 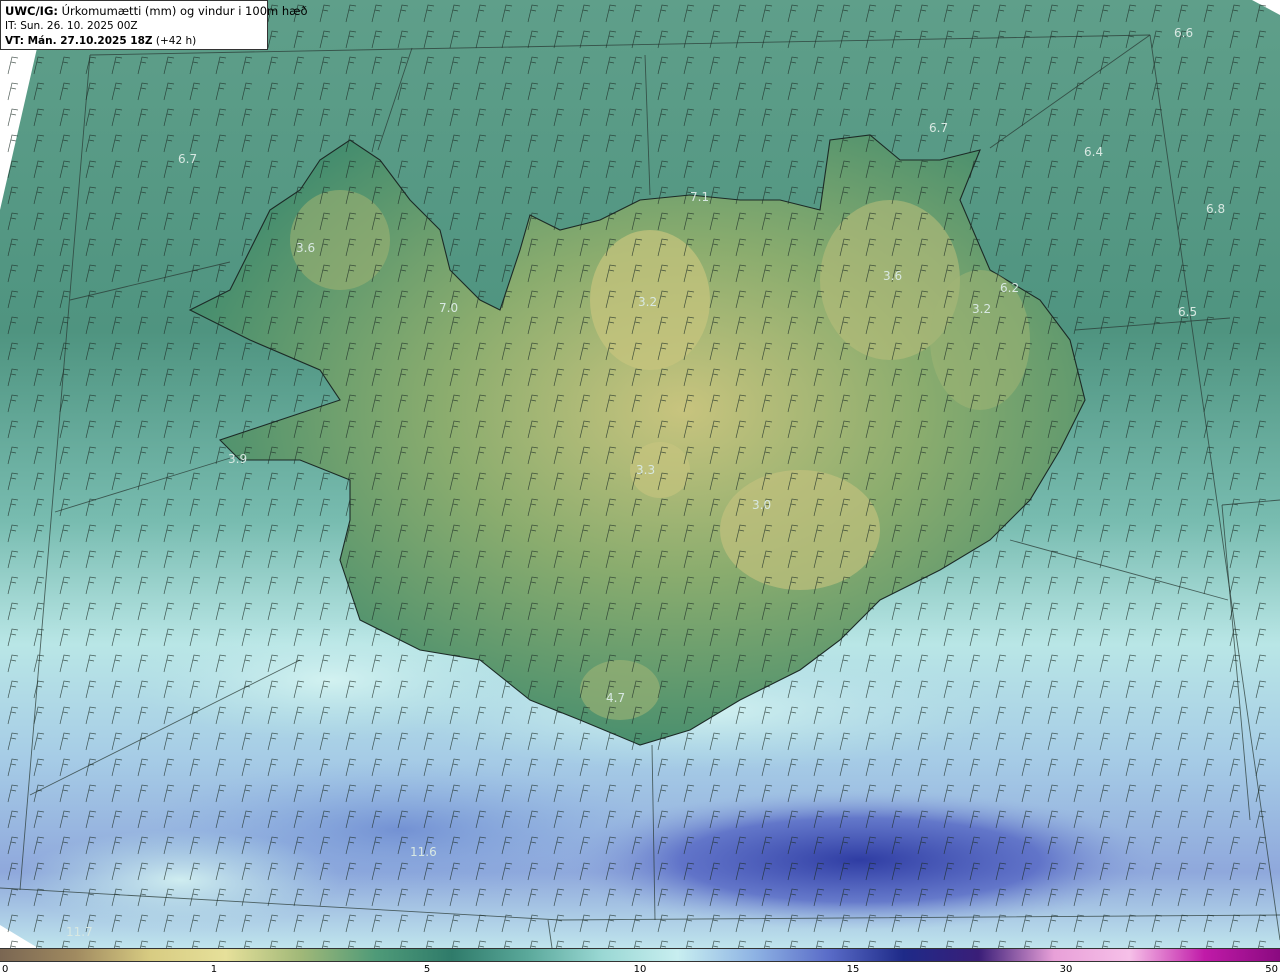 I want to click on model-label: UWC/IG:, so click(x=31, y=11).